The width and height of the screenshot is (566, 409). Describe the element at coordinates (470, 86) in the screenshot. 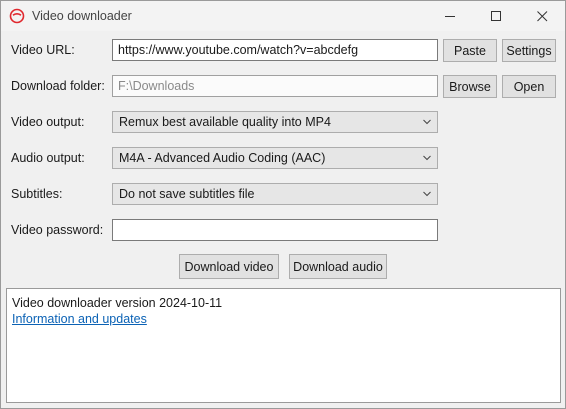

I see `browse-button: Browse` at that location.